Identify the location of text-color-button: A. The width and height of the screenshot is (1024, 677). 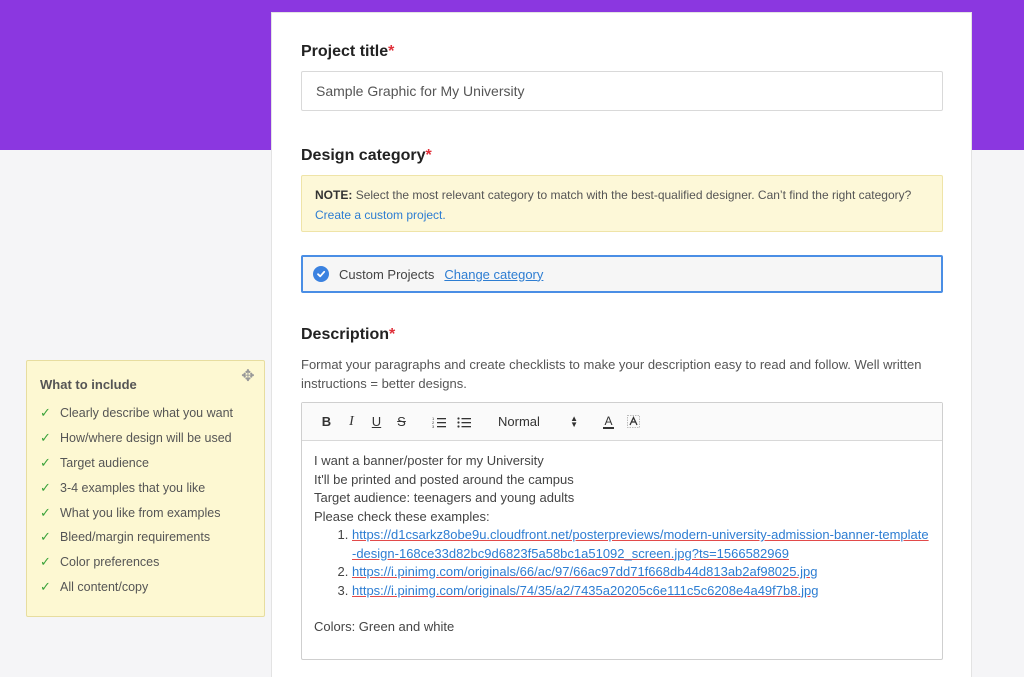
(608, 422).